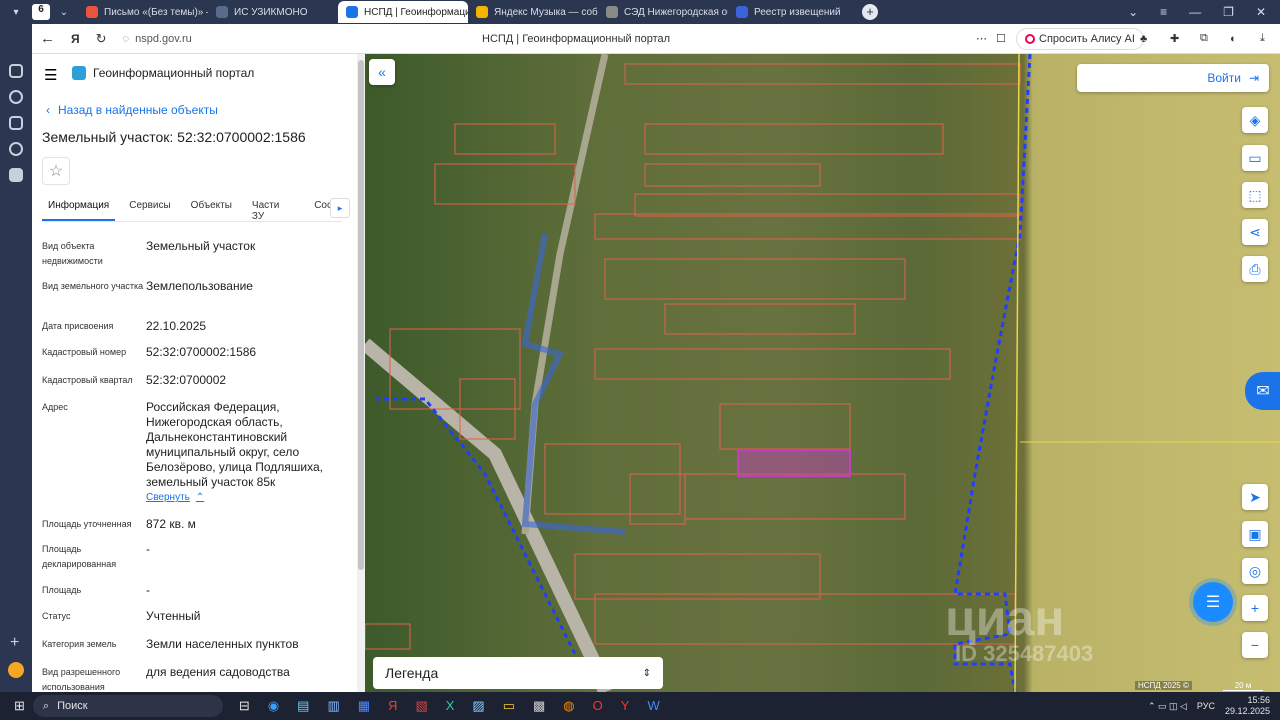 The image size is (1280, 720). I want to click on tab-list-chevron-icon: ⌄, so click(64, 12).